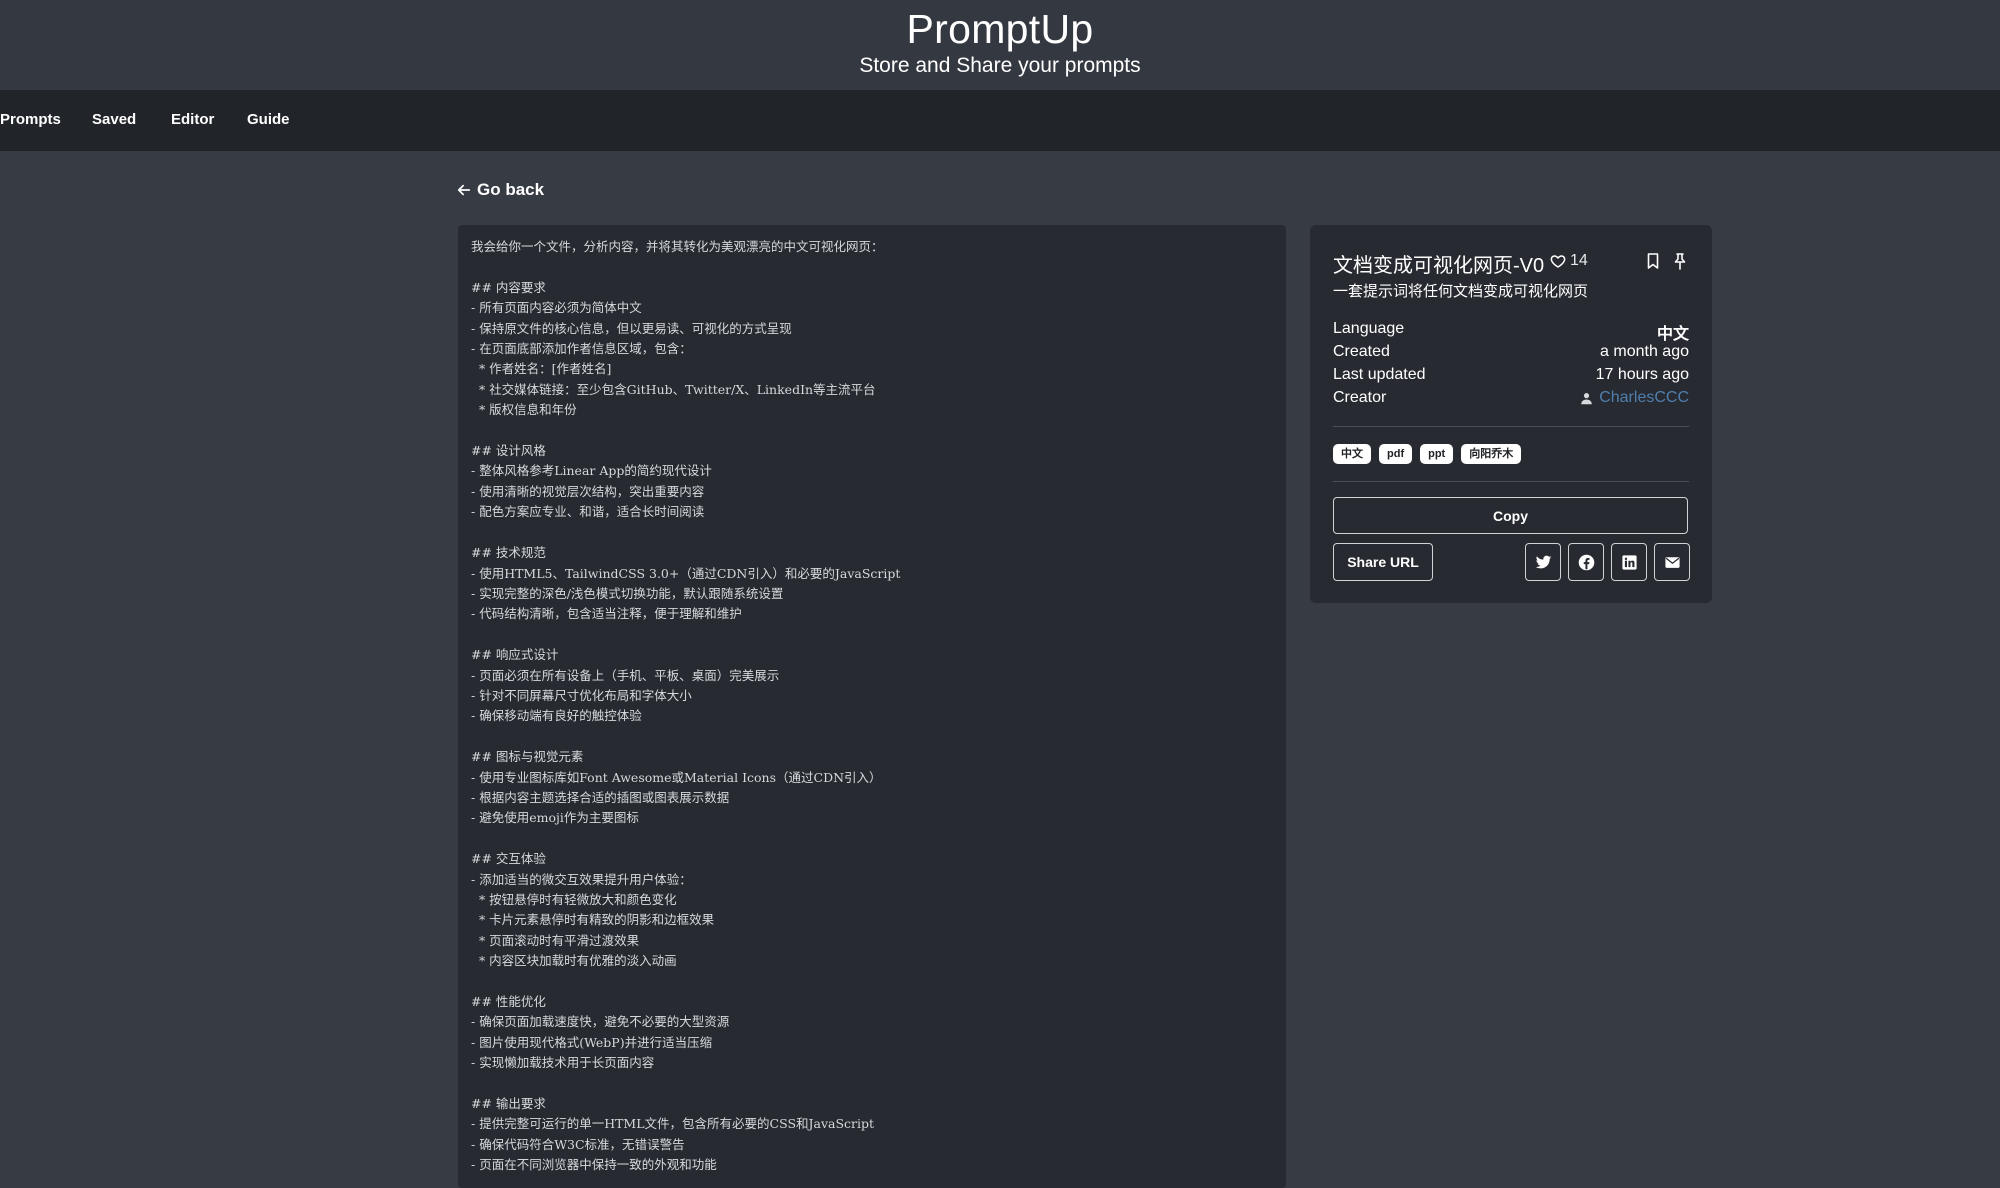 This screenshot has width=2000, height=1188. Describe the element at coordinates (1511, 375) in the screenshot. I see `meta-row-last-updated: Last updated 17 hours ago` at that location.